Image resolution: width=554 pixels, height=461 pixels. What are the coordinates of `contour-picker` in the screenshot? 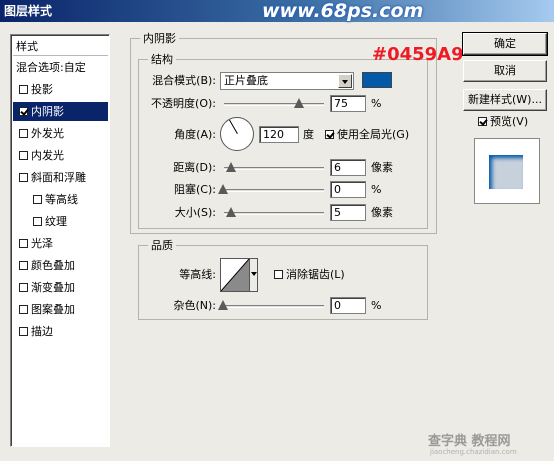 It's located at (239, 275).